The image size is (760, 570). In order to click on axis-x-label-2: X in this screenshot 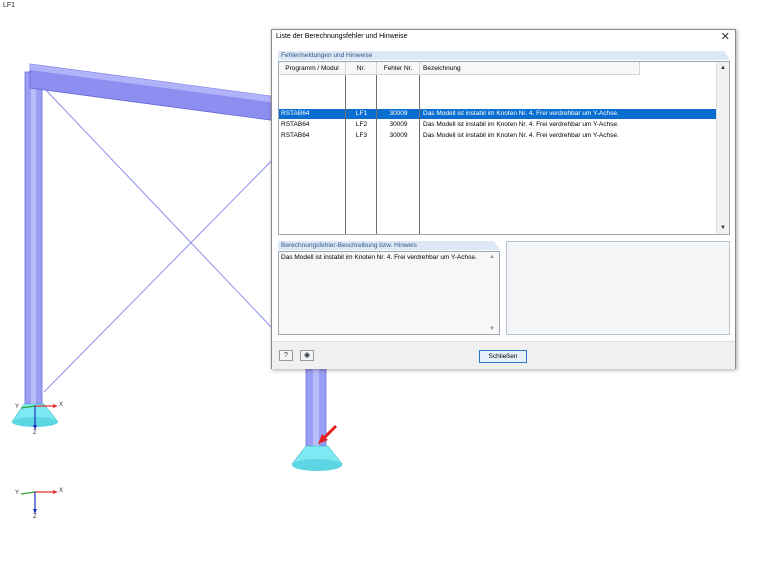, I will do `click(61, 491)`.